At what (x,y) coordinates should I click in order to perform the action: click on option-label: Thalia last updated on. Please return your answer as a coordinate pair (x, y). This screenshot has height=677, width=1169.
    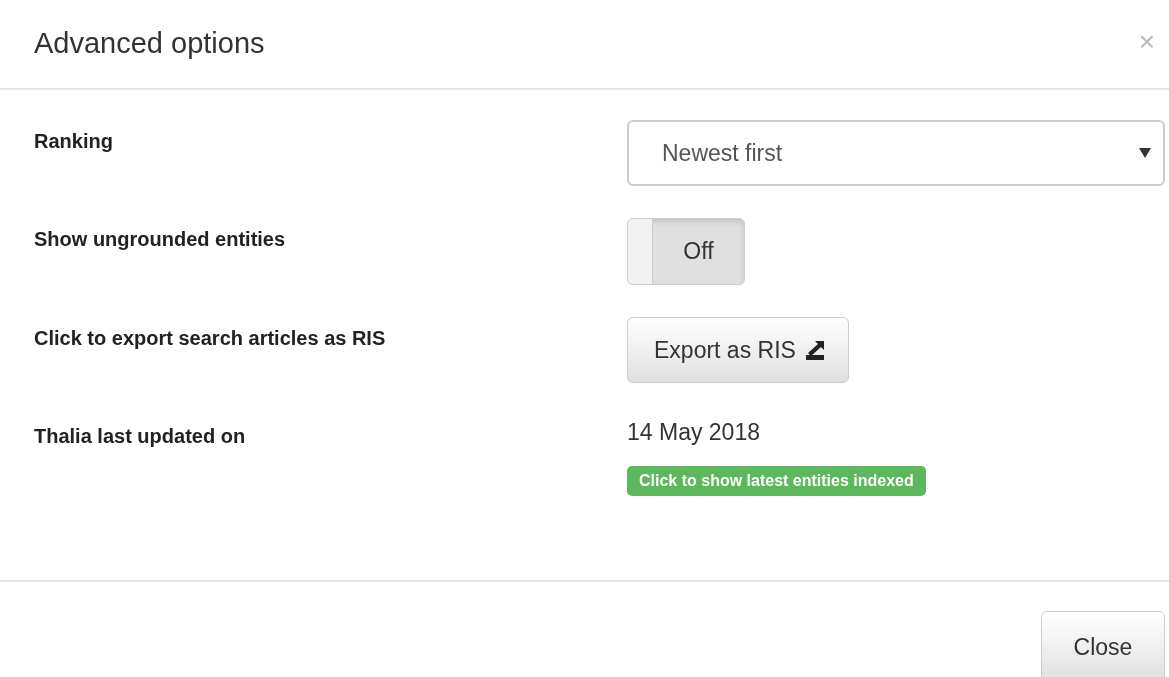
    Looking at the image, I should click on (140, 436).